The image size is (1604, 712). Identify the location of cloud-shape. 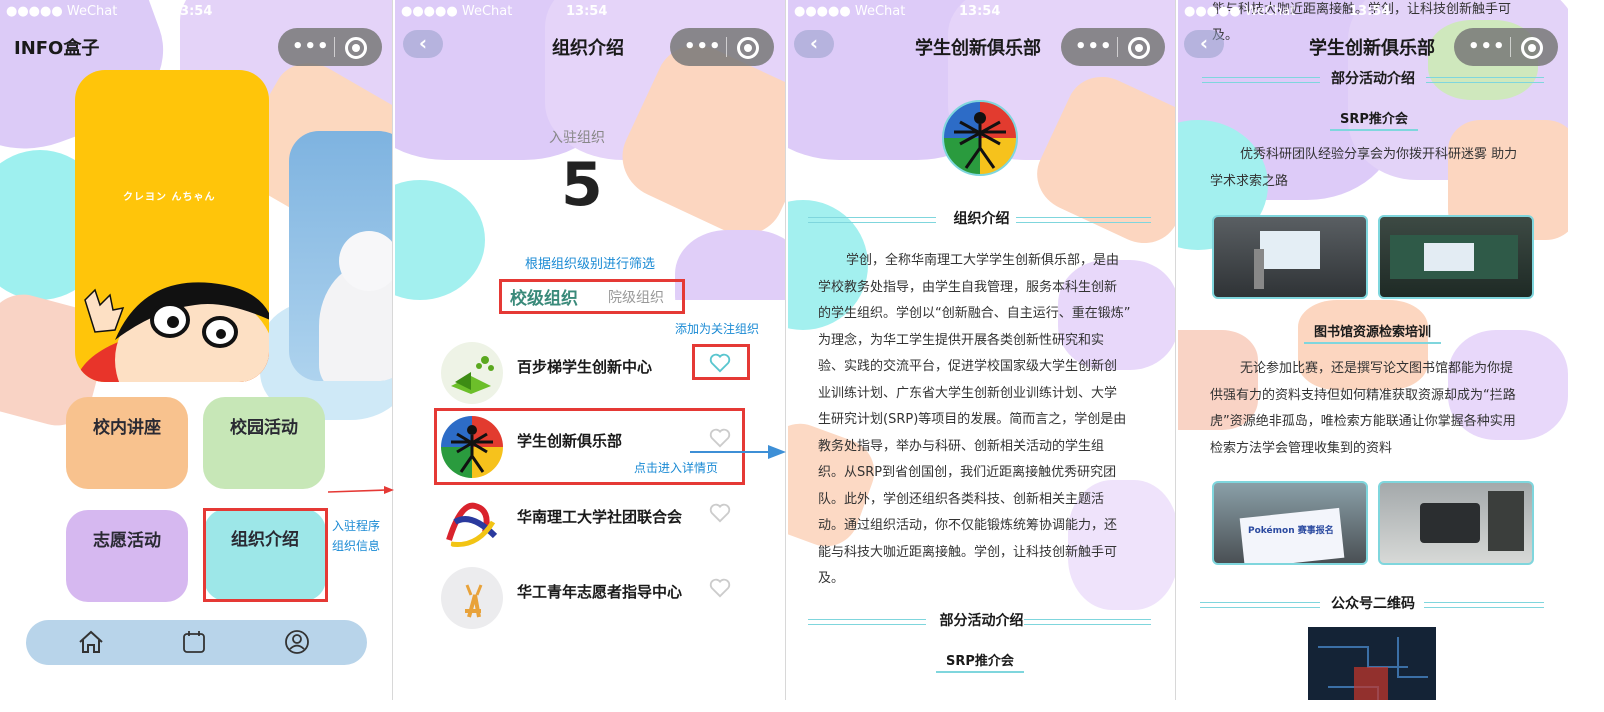
(365, 261).